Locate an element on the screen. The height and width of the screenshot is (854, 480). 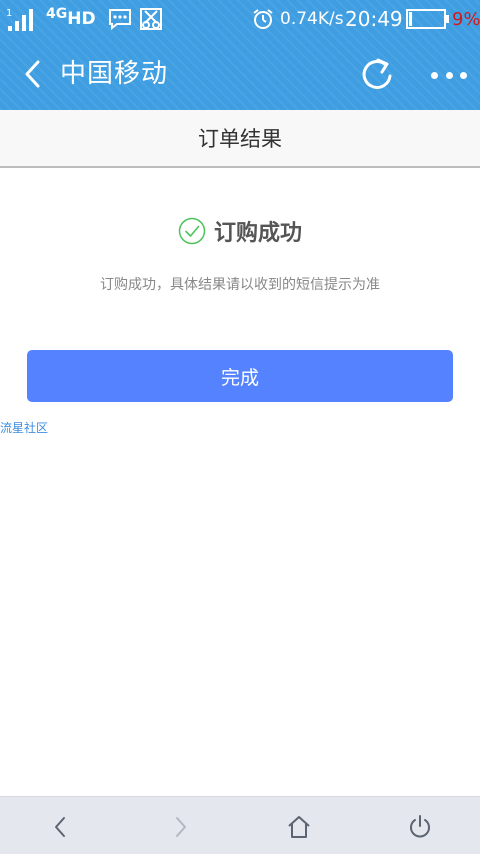
back-button is located at coordinates (33, 74).